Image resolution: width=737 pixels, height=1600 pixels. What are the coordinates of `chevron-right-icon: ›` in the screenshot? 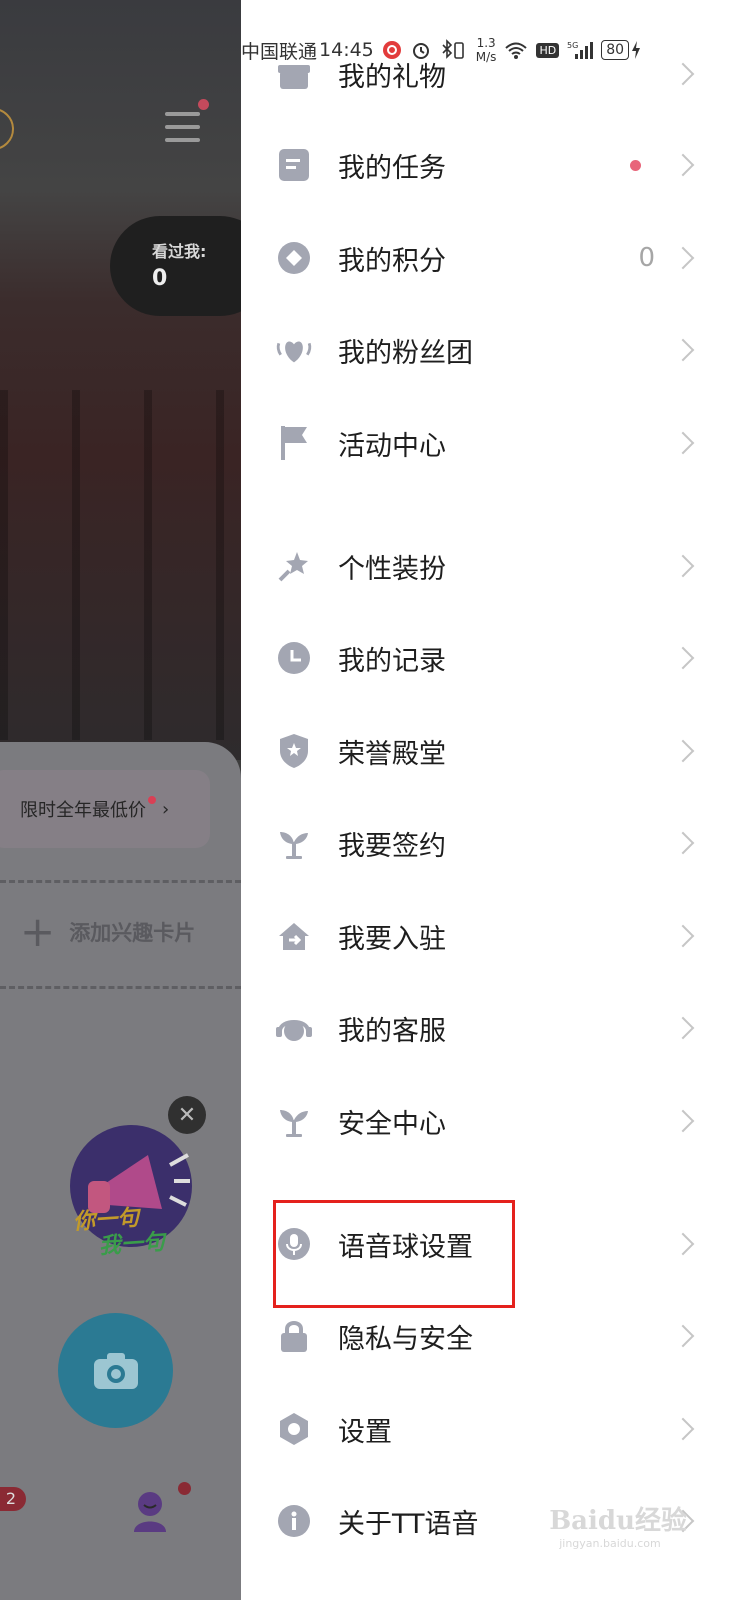 It's located at (166, 809).